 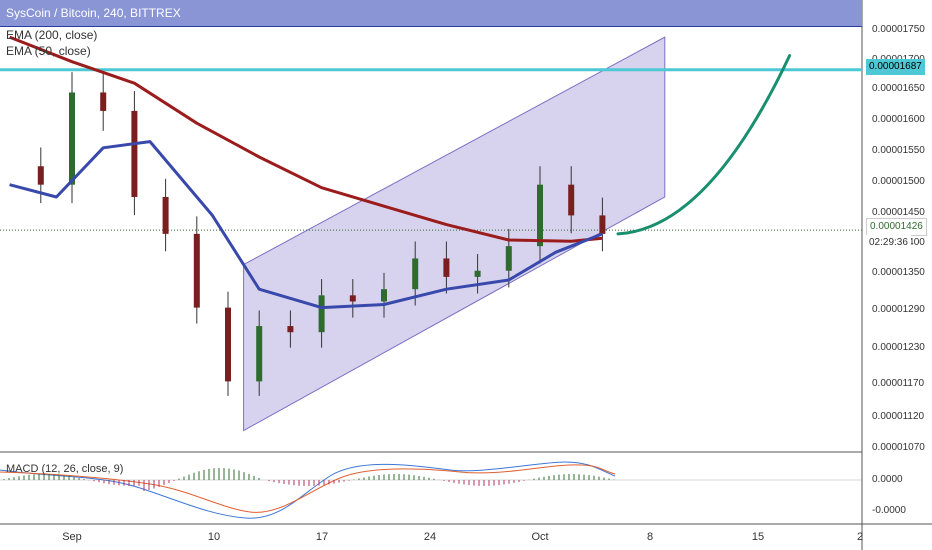 What do you see at coordinates (898, 88) in the screenshot?
I see `price-tick: 0.00001650` at bounding box center [898, 88].